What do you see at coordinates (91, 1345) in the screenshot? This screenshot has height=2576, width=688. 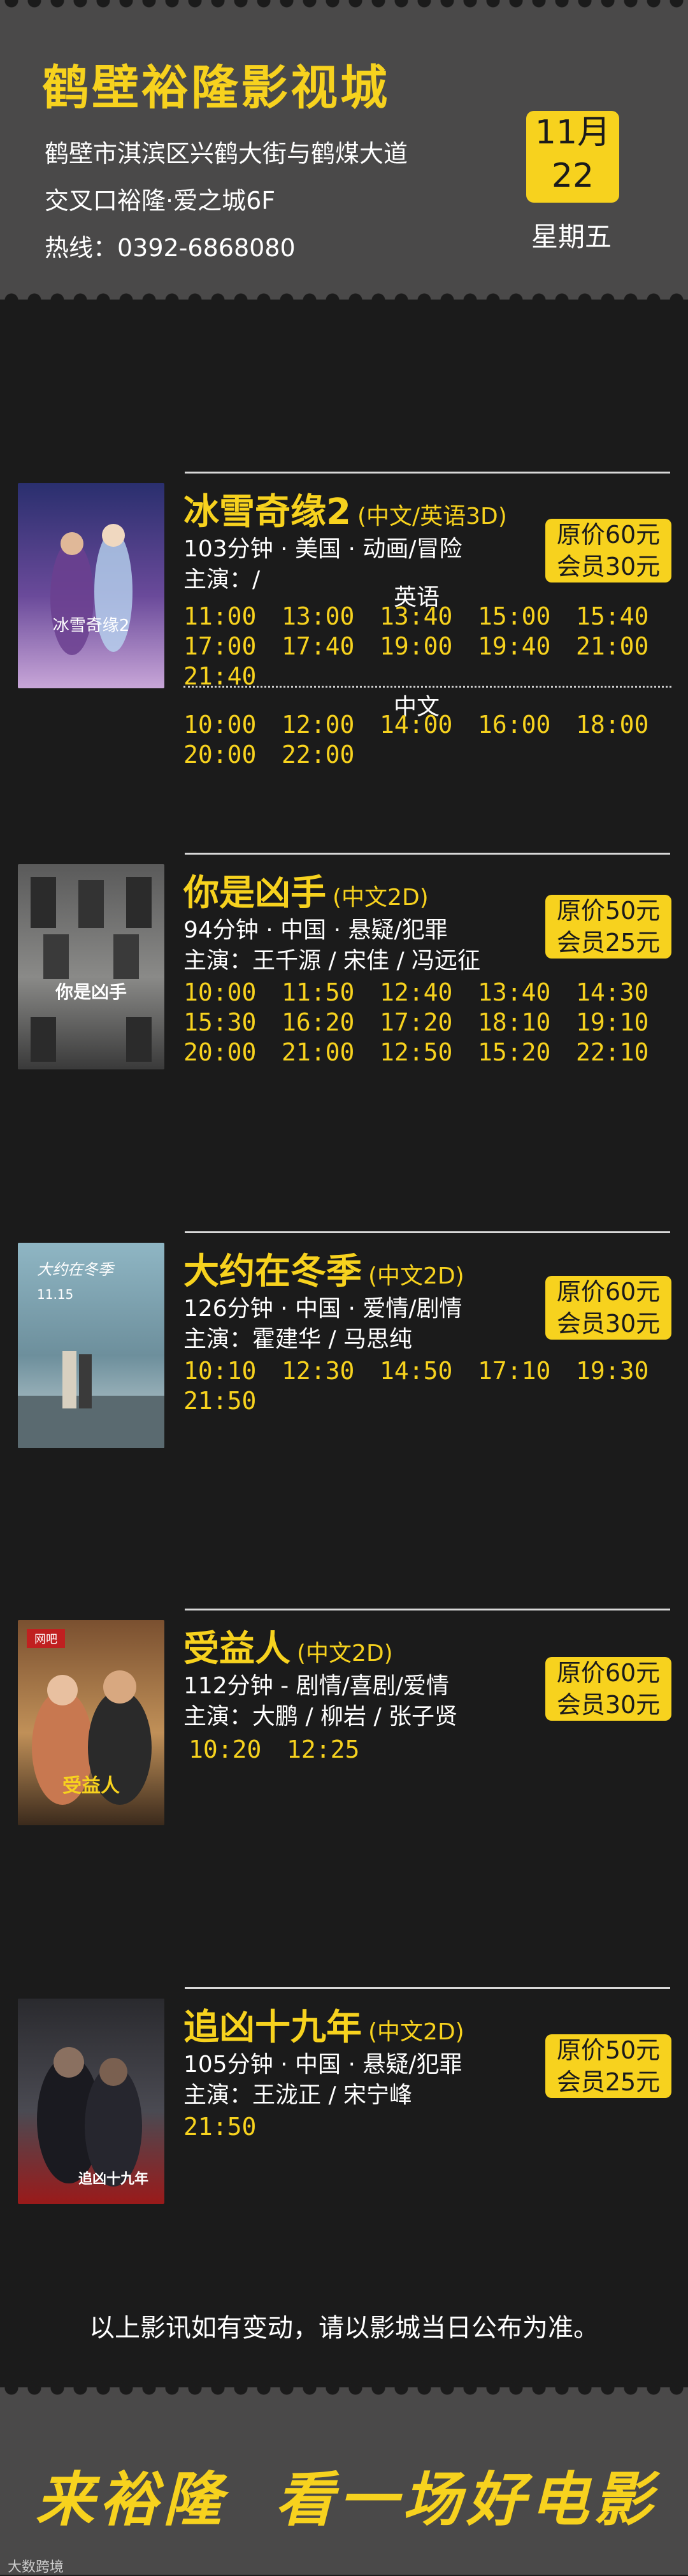 I see `movie-poster: 大约在冬季 11.15` at bounding box center [91, 1345].